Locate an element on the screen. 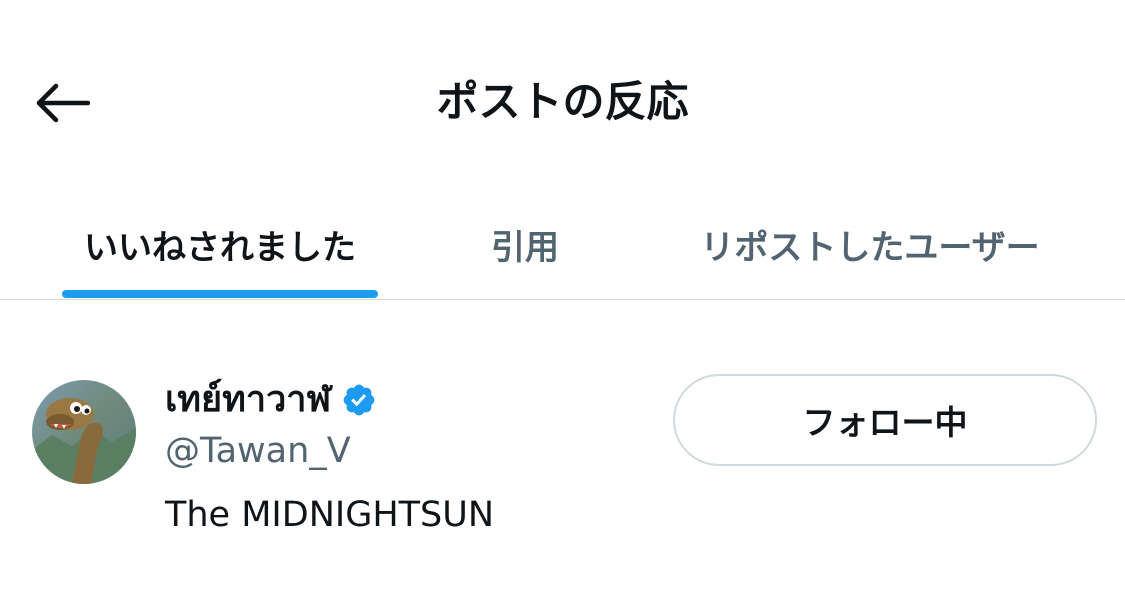 The height and width of the screenshot is (592, 1125). user-handle: @Tawan_V is located at coordinates (258, 451).